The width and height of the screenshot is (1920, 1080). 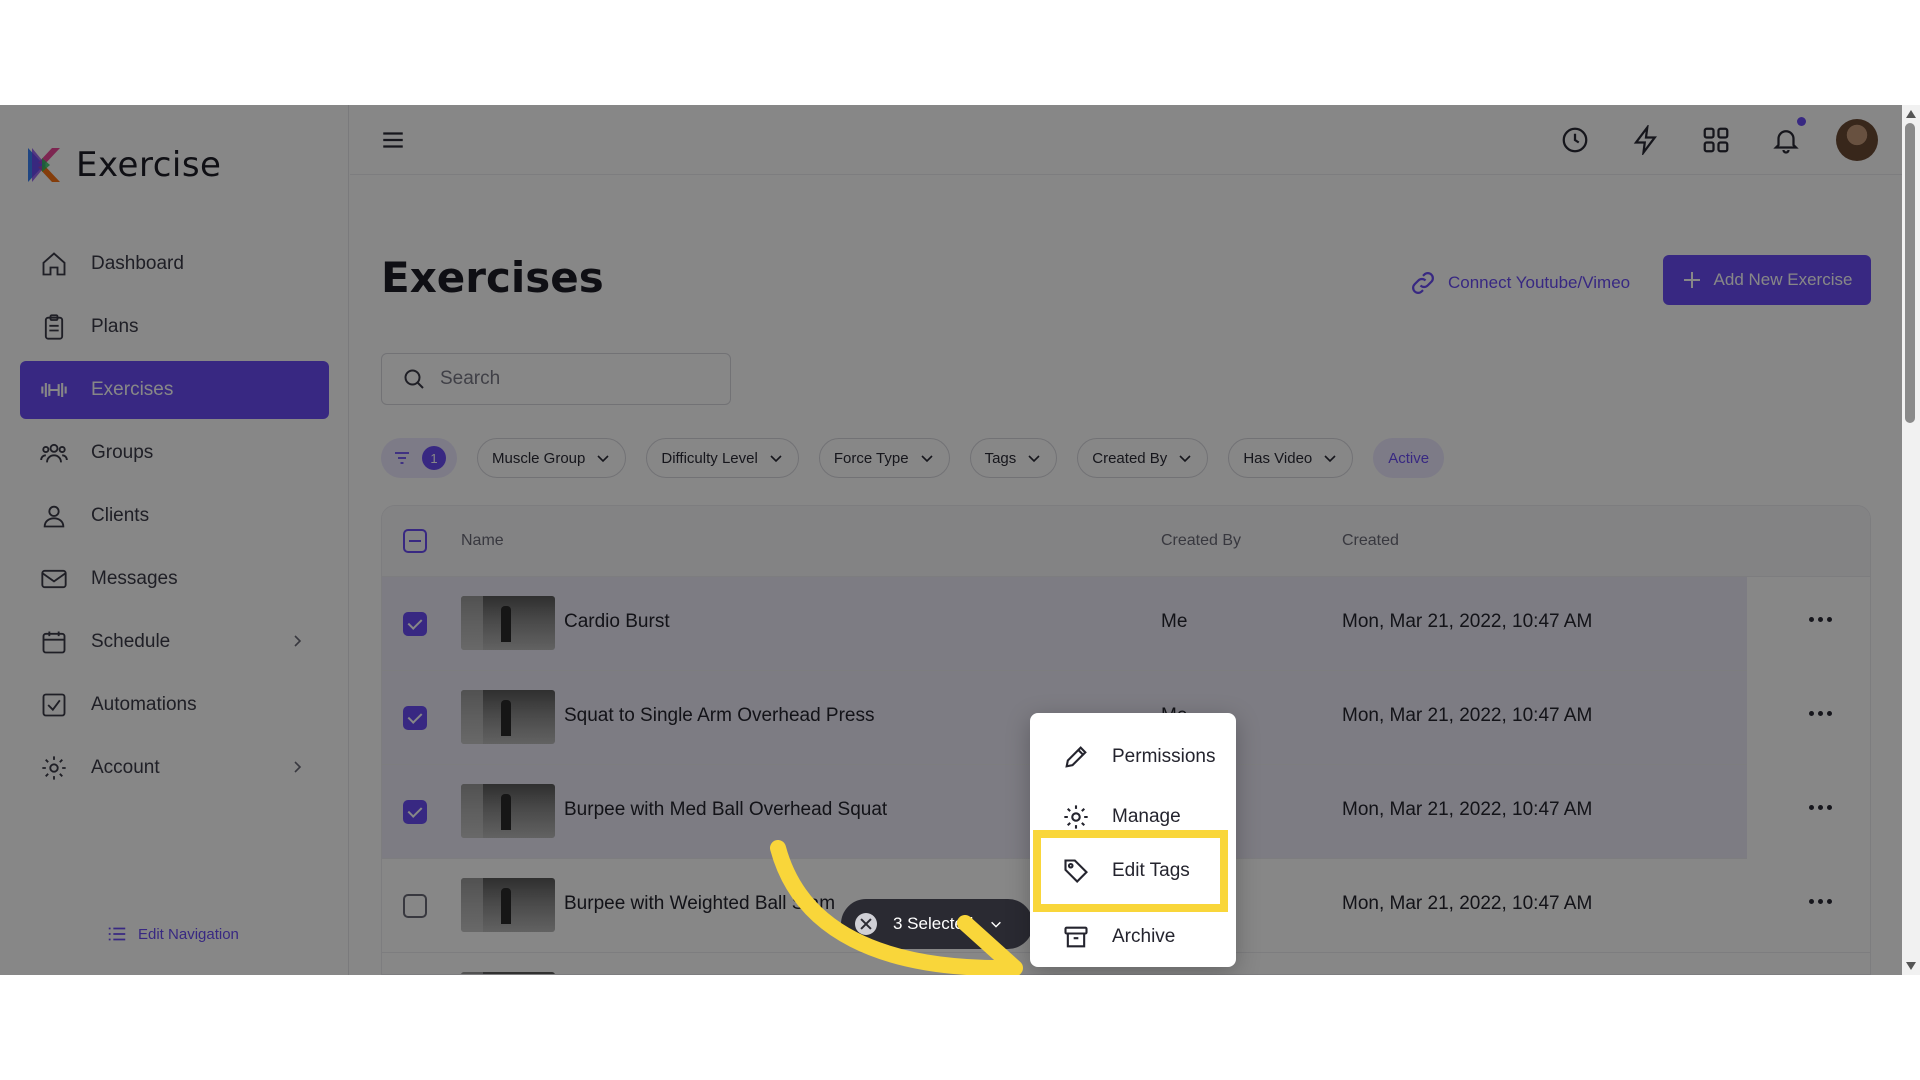 I want to click on tutorial-arrow-icon, so click(x=896, y=907).